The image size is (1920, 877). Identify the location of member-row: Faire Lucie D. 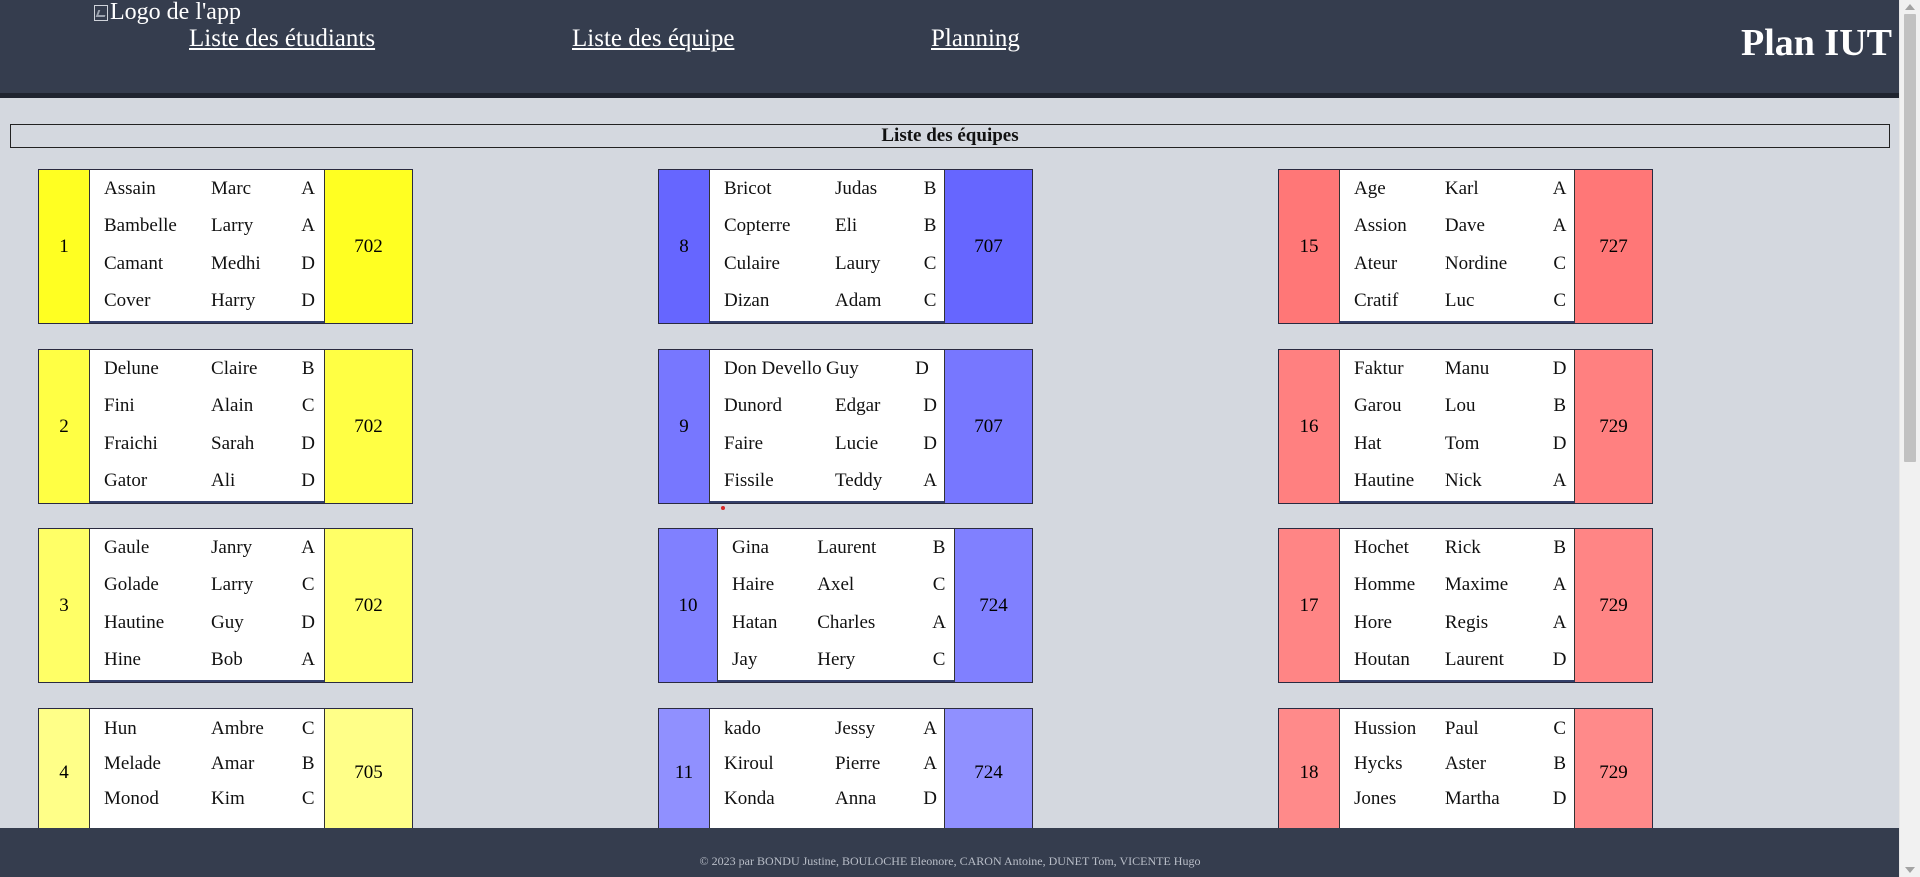
(827, 443).